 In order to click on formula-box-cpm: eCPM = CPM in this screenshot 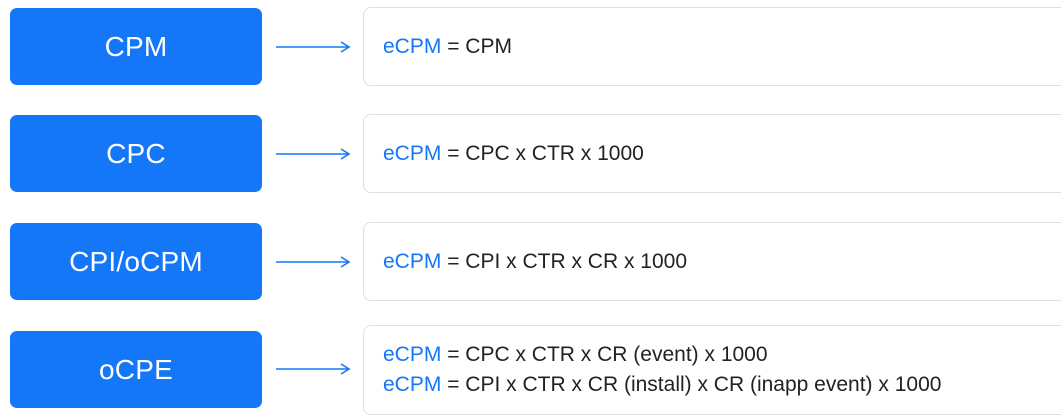, I will do `click(712, 46)`.